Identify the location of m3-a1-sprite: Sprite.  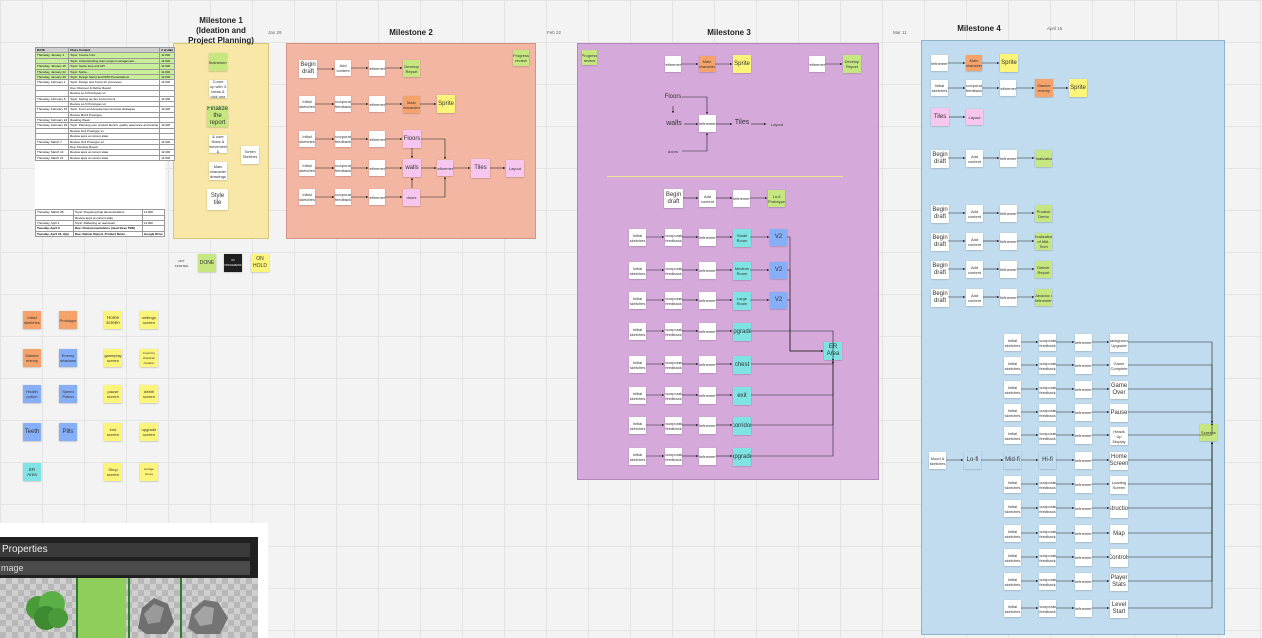
(742, 64).